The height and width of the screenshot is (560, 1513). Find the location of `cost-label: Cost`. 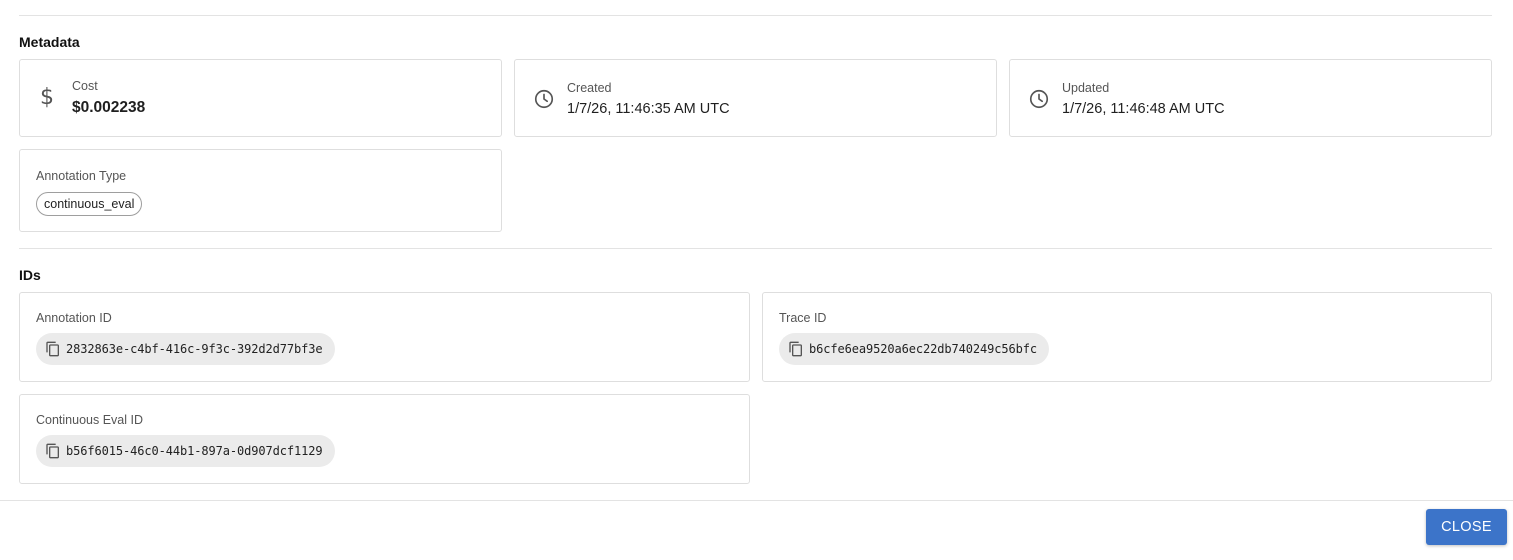

cost-label: Cost is located at coordinates (85, 86).